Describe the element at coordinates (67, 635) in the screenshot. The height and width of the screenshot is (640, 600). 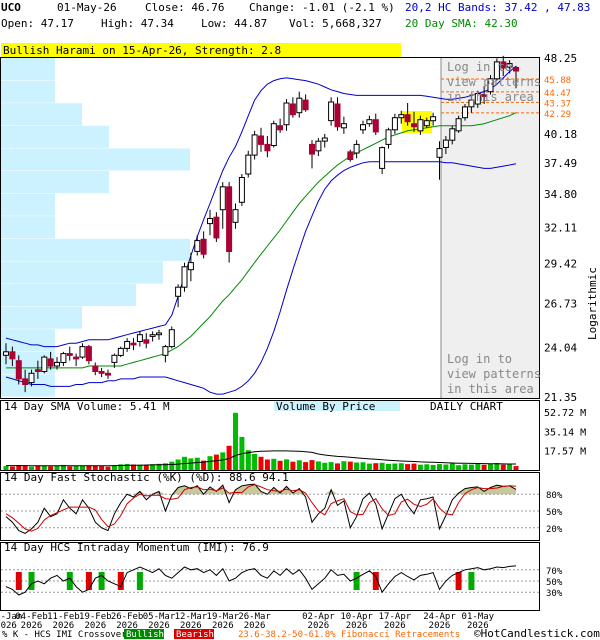
I see `crossover-legend-label: % K - HCS IMI Crossover:` at that location.